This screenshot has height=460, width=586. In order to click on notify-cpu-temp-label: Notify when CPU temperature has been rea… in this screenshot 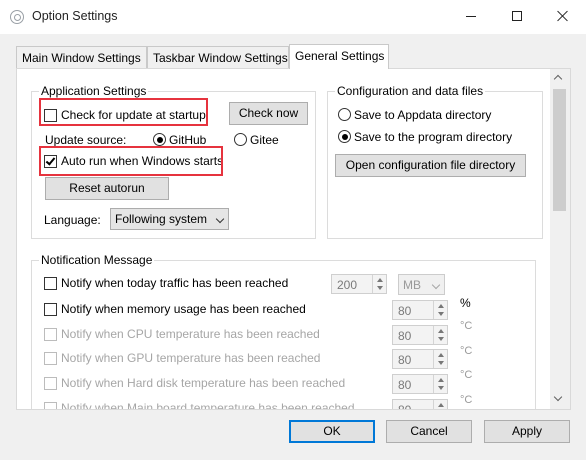, I will do `click(190, 334)`.